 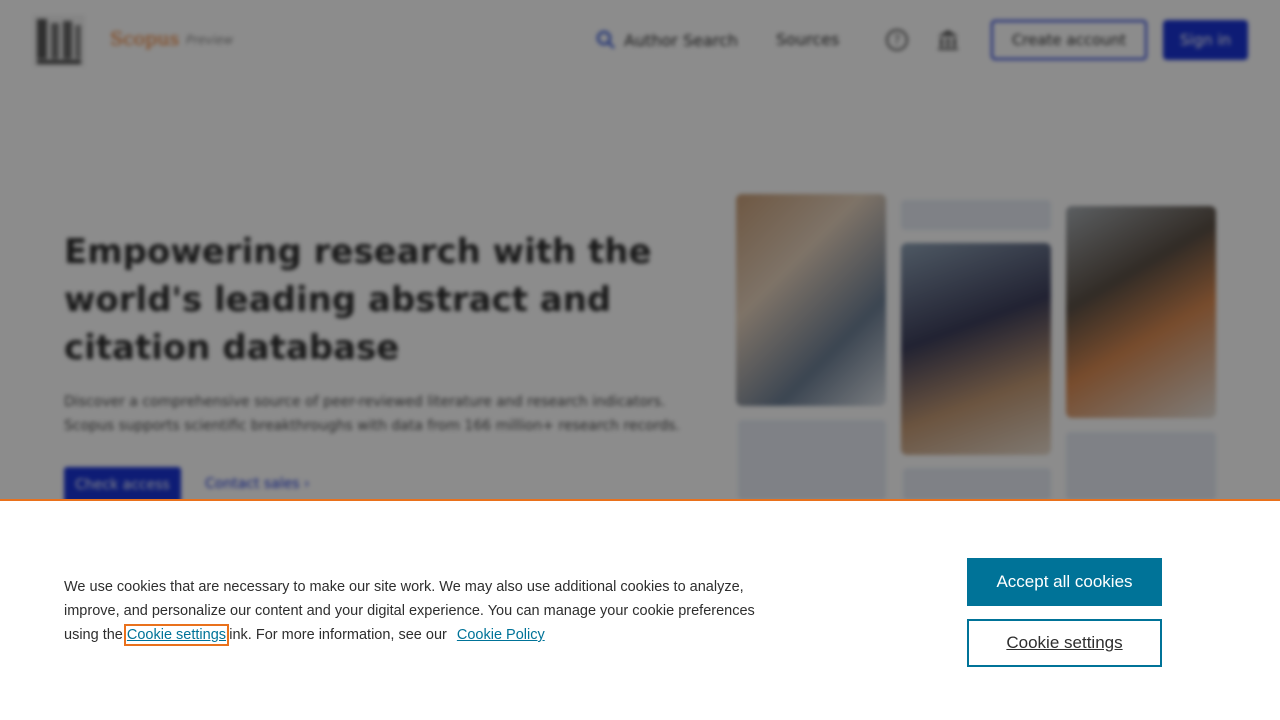 I want to click on cookie-settings-button: Cookie settings, so click(x=1064, y=643).